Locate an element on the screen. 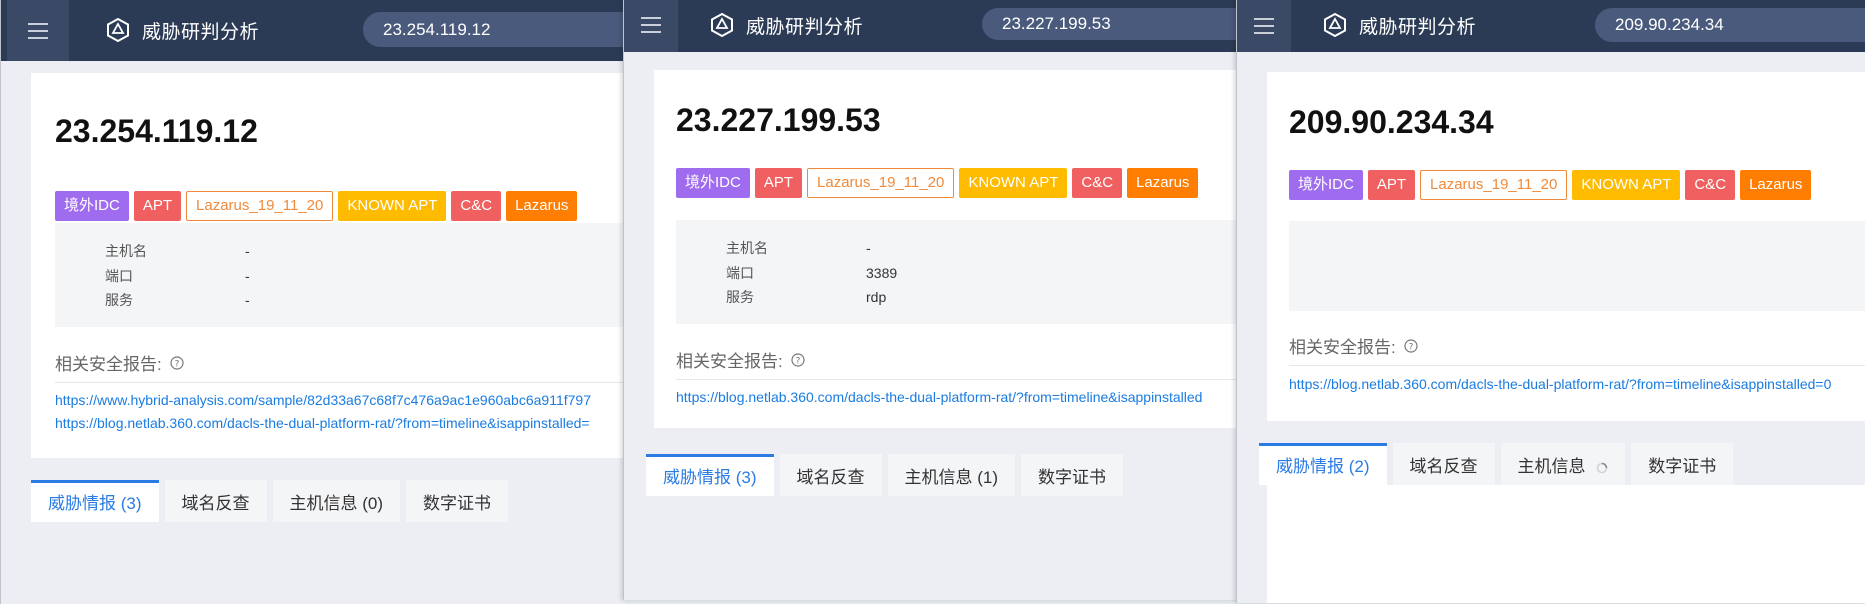 The height and width of the screenshot is (604, 1865). ip-address-title: 23.227.199.53 is located at coordinates (778, 120).